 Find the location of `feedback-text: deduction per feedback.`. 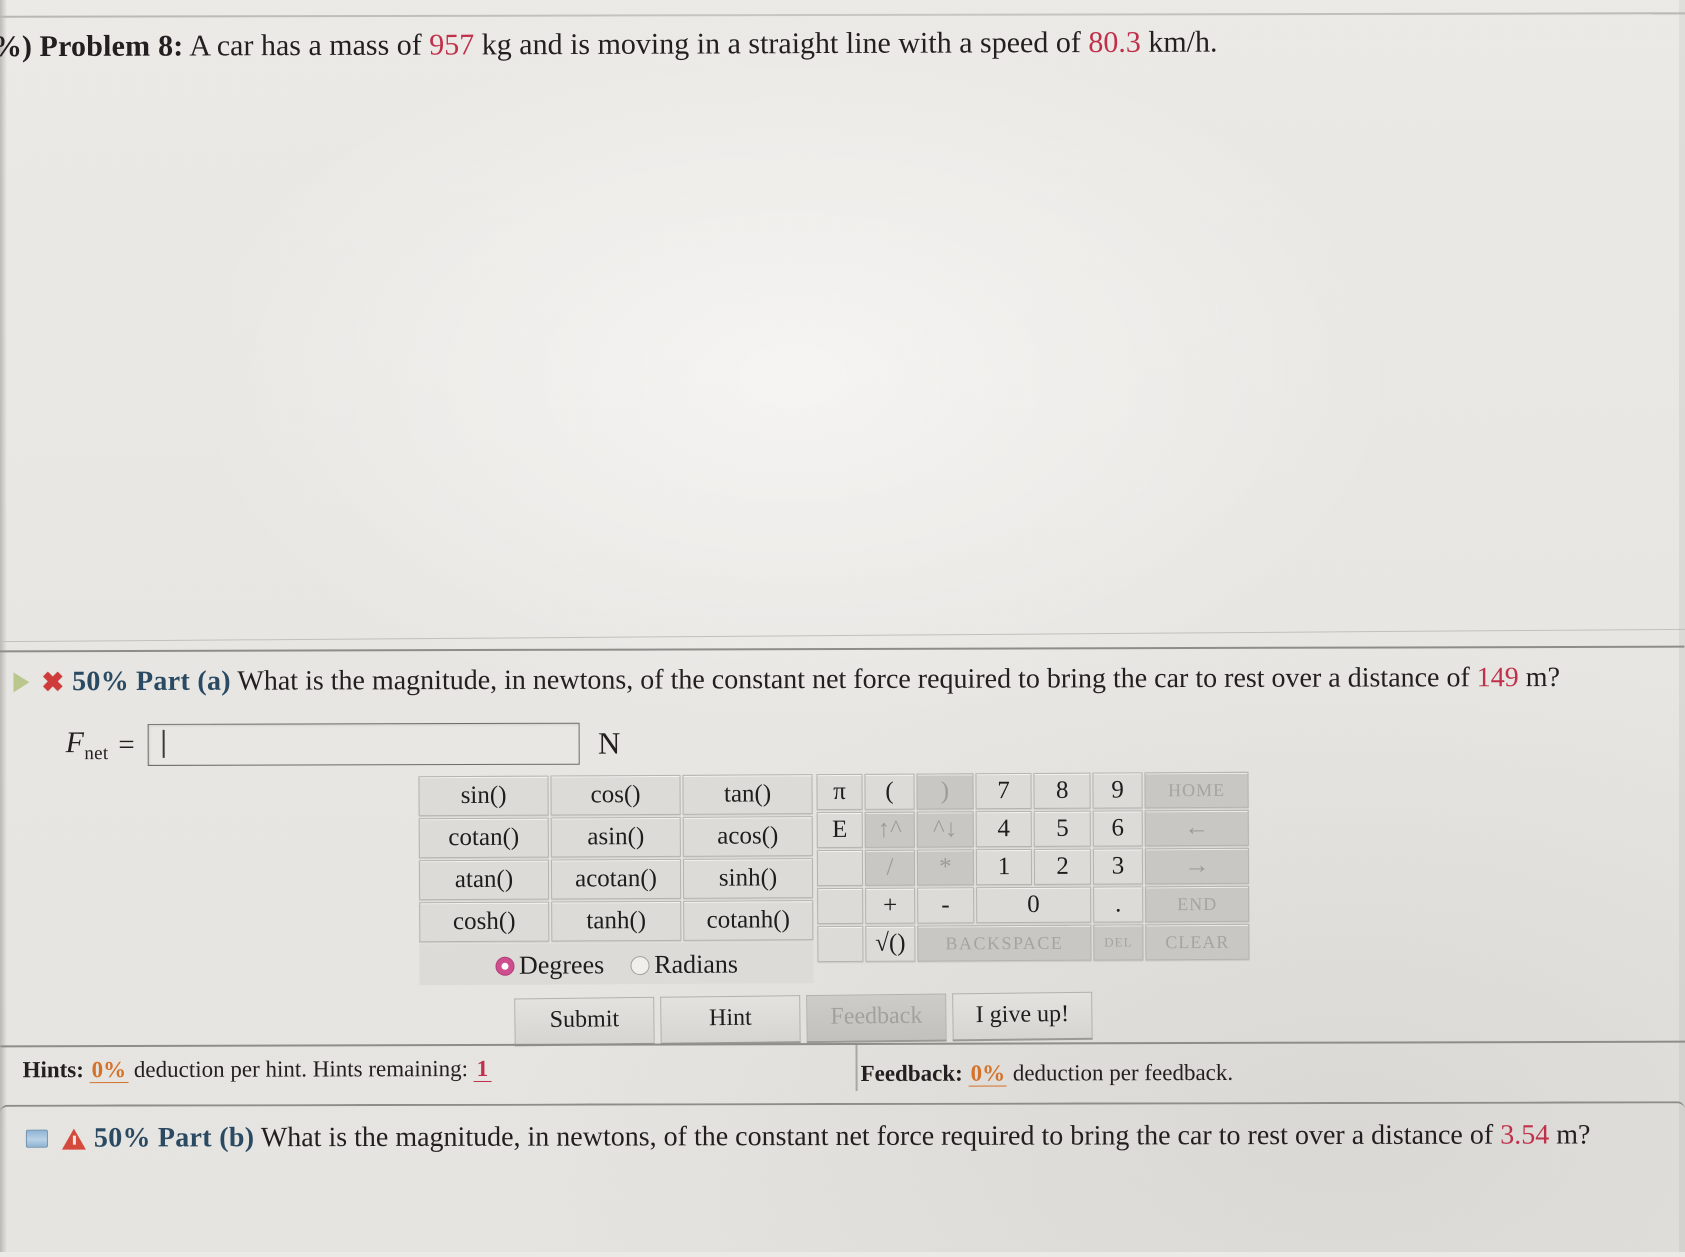

feedback-text: deduction per feedback. is located at coordinates (1123, 1072).